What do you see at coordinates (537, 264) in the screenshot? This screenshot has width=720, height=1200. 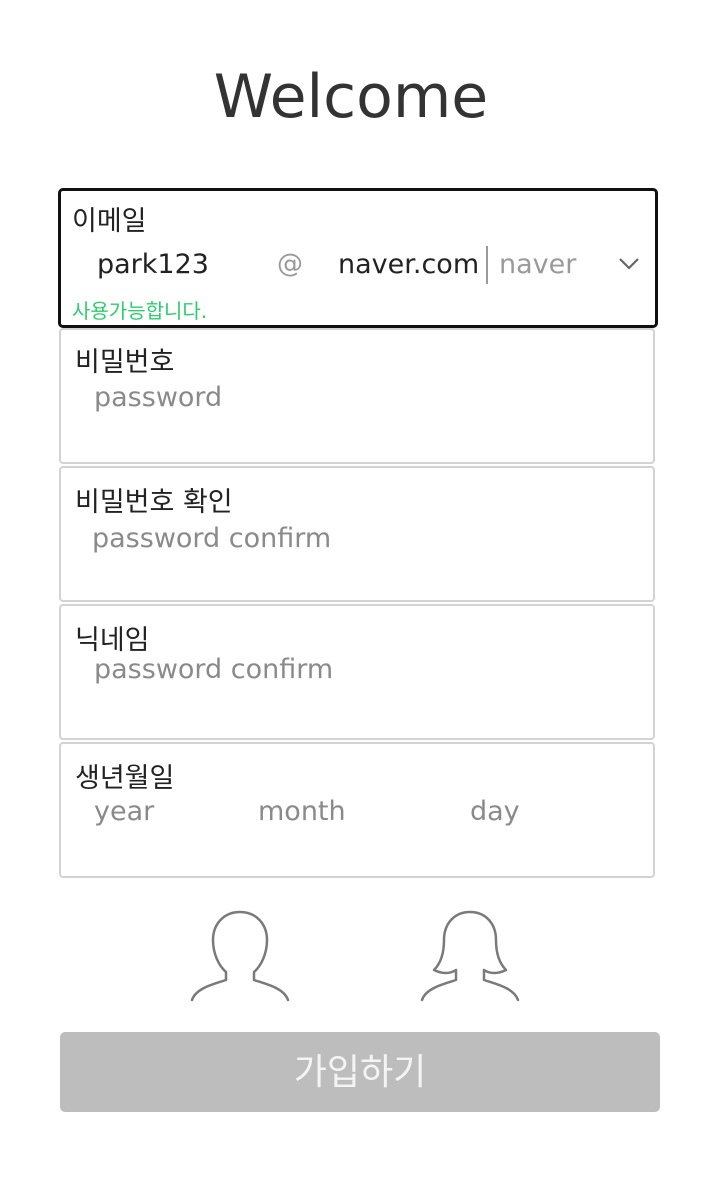 I see `email-domain-select: naver` at bounding box center [537, 264].